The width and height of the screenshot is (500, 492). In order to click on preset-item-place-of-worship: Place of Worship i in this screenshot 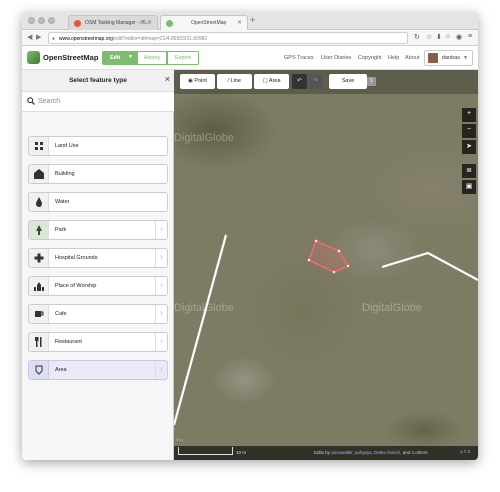, I will do `click(98, 286)`.